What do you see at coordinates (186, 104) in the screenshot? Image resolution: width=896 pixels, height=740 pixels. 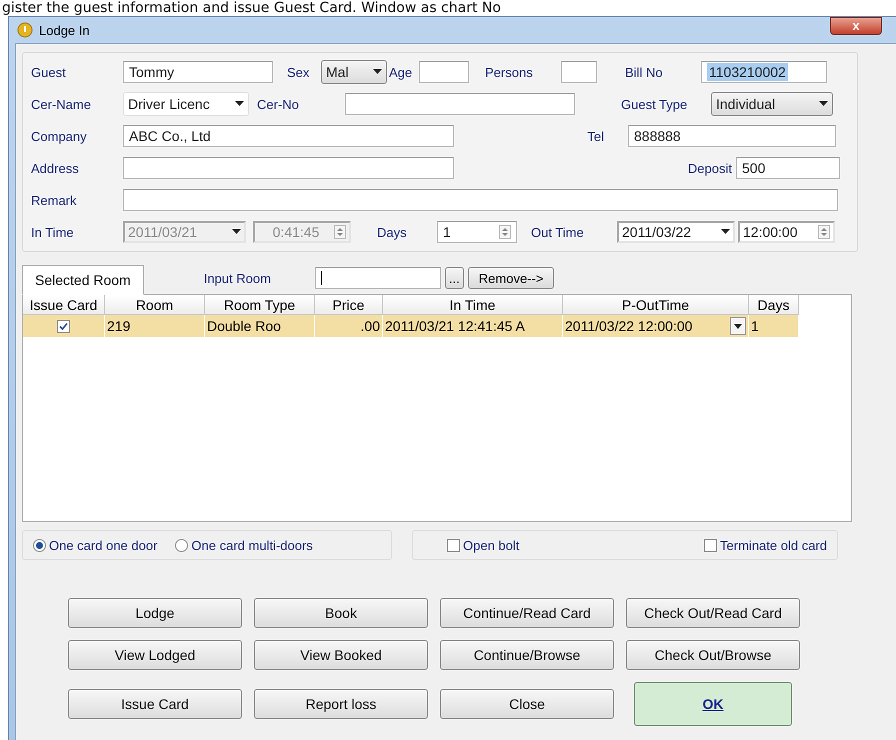 I see `cer-name-dropdown: Driver Licenc` at bounding box center [186, 104].